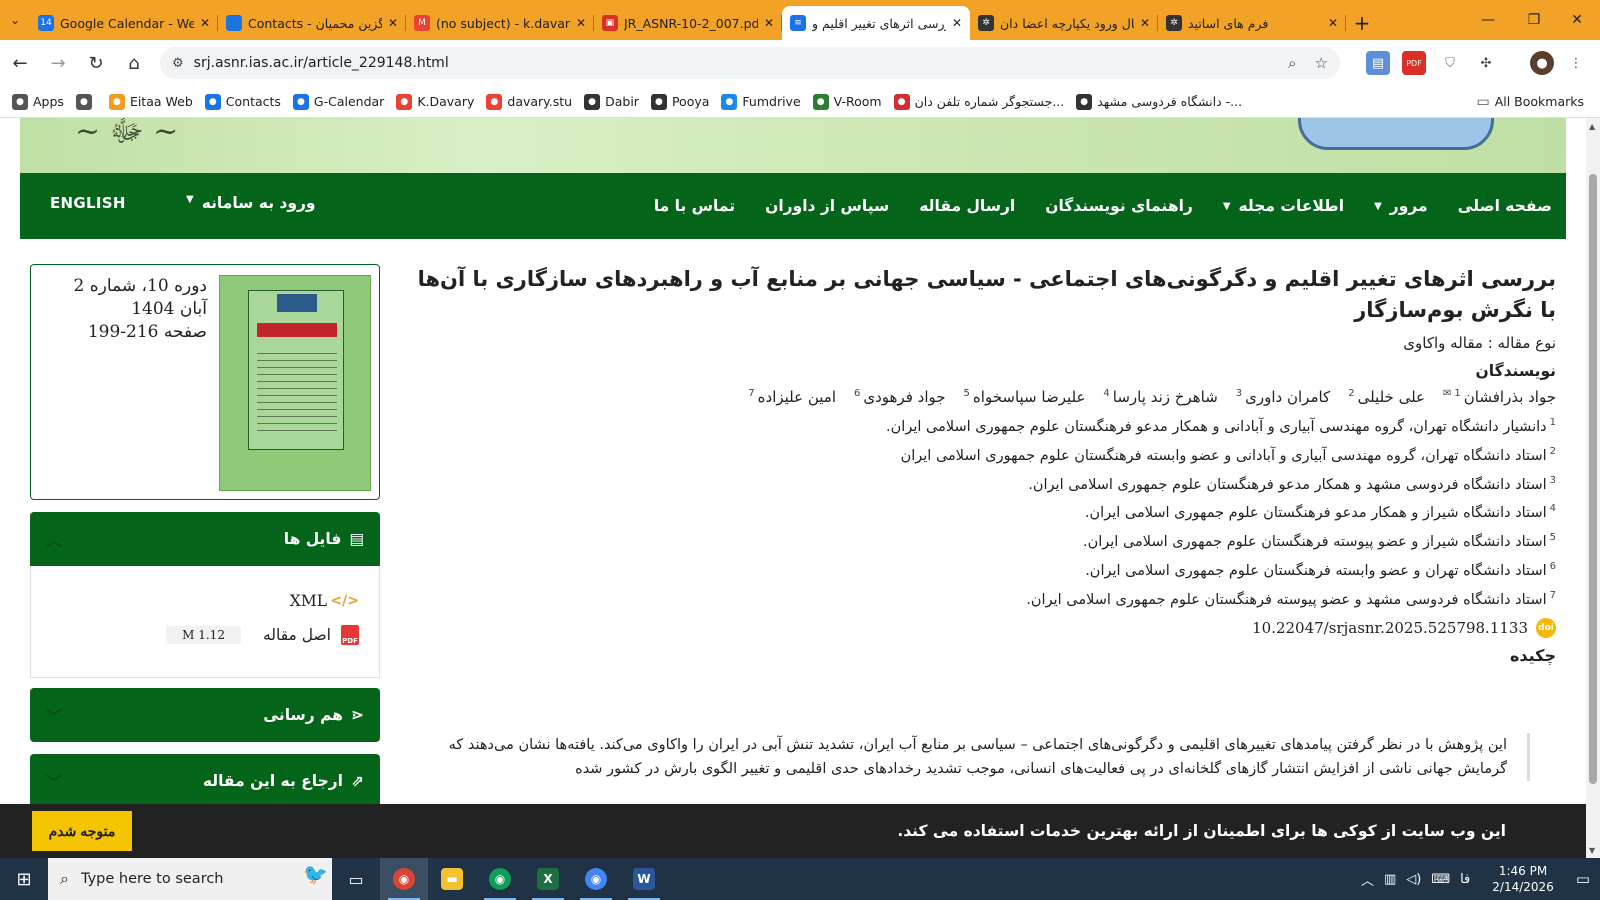 Image resolution: width=1600 pixels, height=900 pixels. What do you see at coordinates (596, 879) in the screenshot?
I see `chrome-profile-icon: ◉` at bounding box center [596, 879].